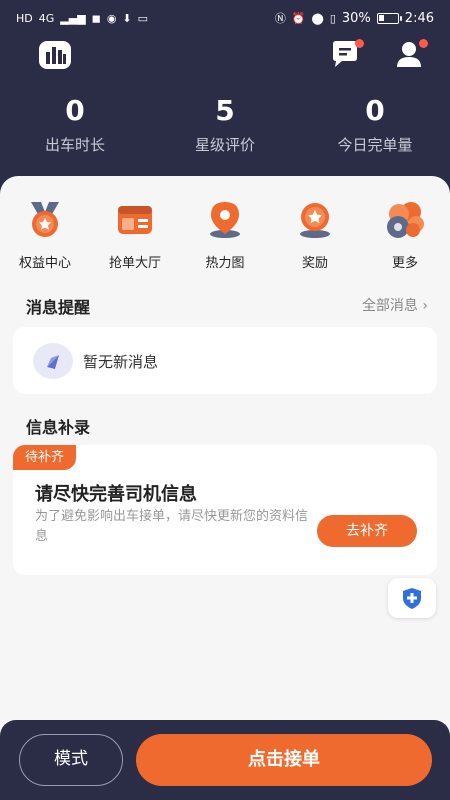 The image size is (450, 800). I want to click on ticket-icon, so click(135, 220).